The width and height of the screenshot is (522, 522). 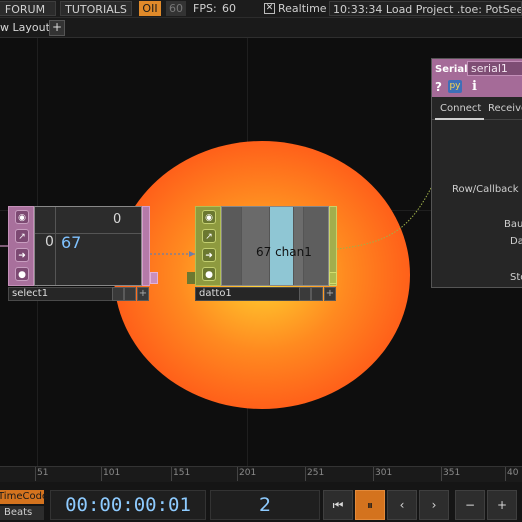 What do you see at coordinates (494, 68) in the screenshot?
I see `operator-name-field: serial1` at bounding box center [494, 68].